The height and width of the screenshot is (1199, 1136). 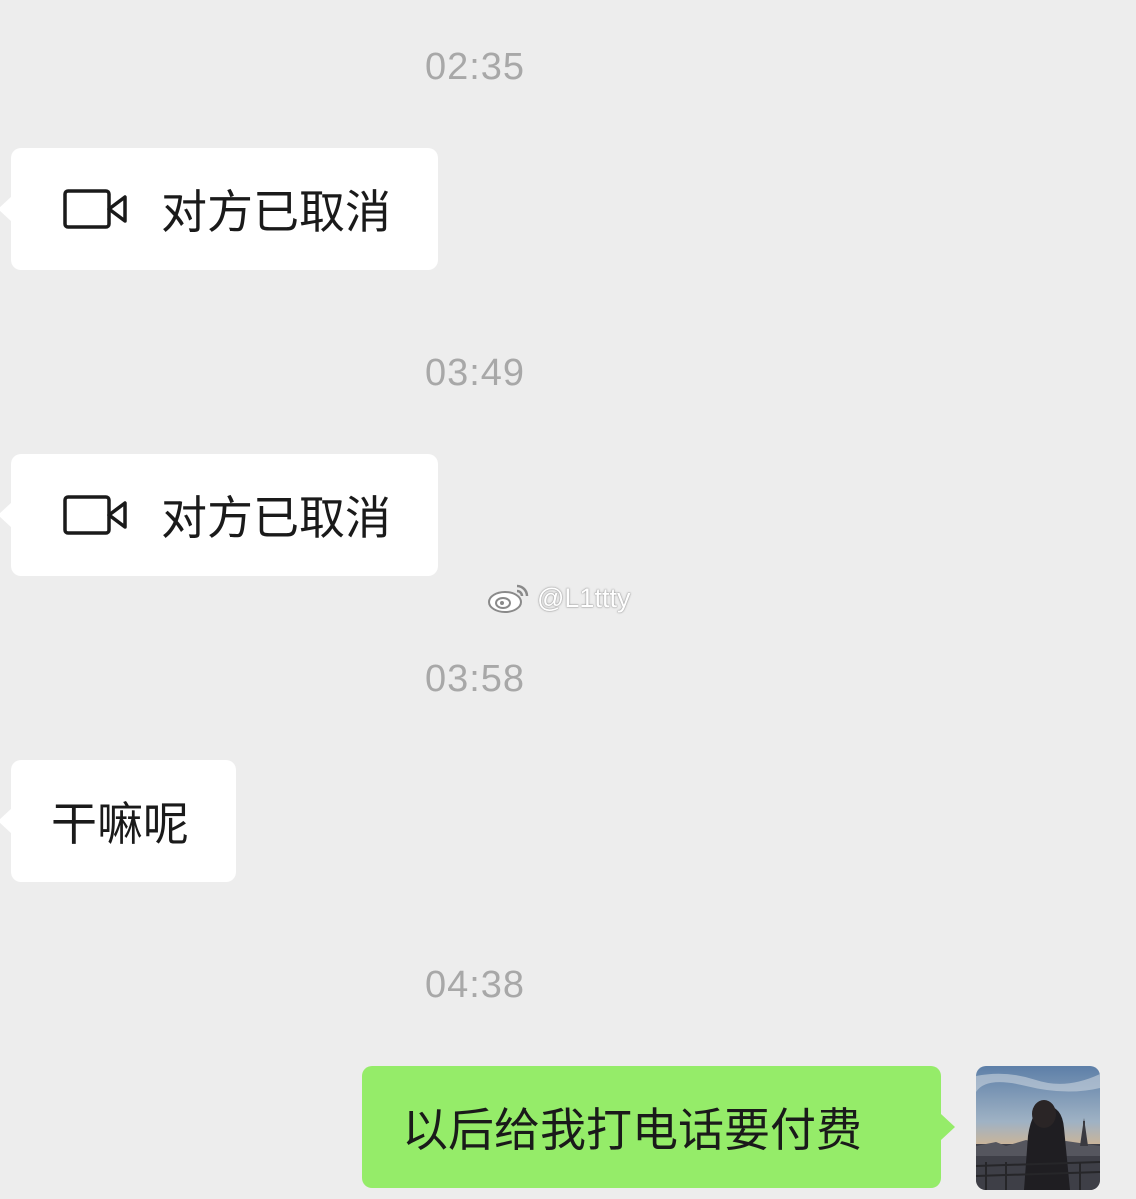 What do you see at coordinates (475, 679) in the screenshot?
I see `timestamp: 03:58` at bounding box center [475, 679].